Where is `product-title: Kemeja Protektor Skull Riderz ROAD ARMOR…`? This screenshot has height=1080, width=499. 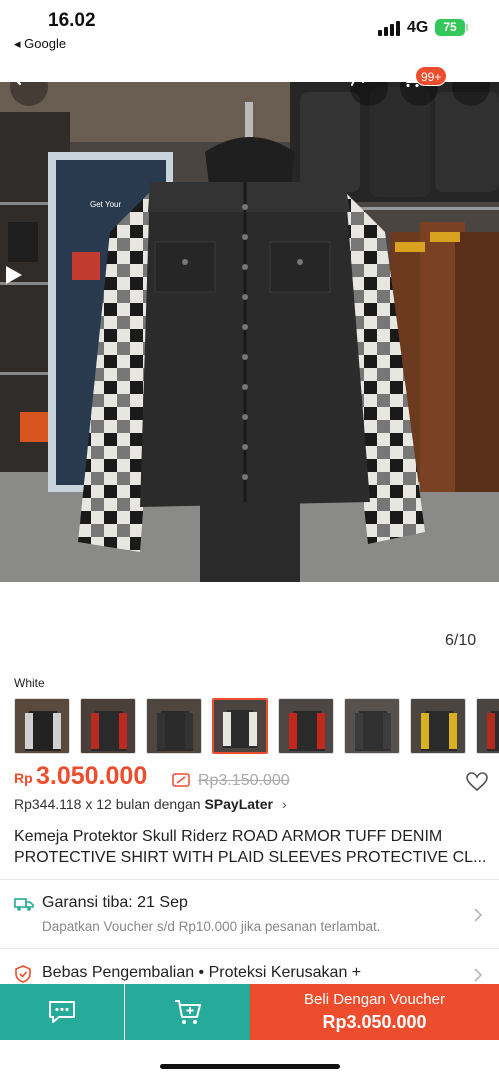
product-title: Kemeja Protektor Skull Riderz ROAD ARMOR… is located at coordinates (250, 847).